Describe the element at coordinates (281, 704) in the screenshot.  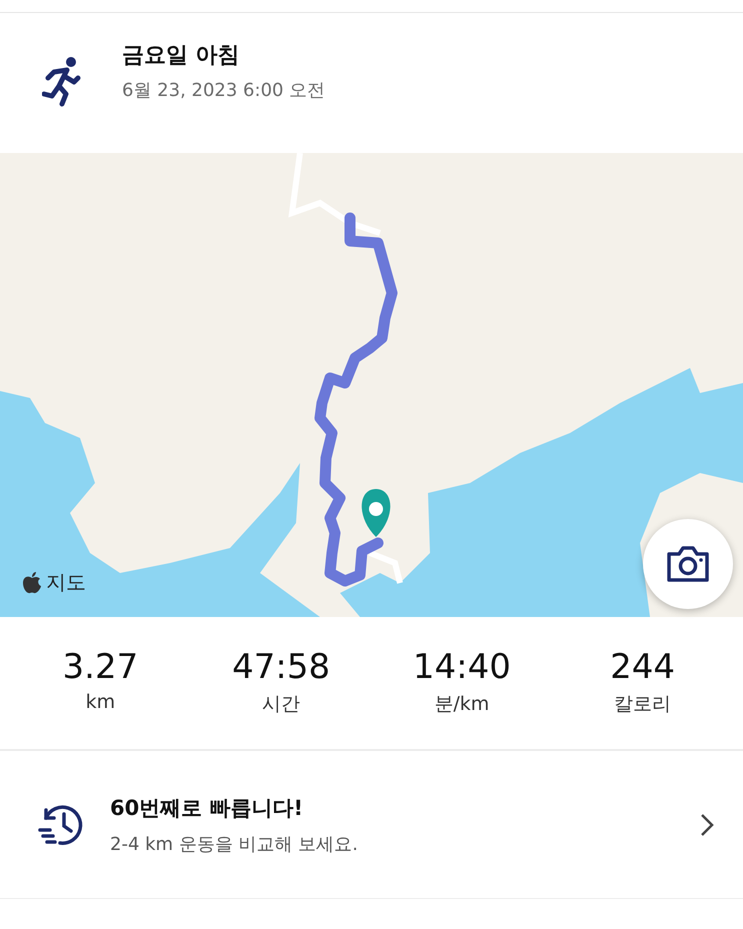
I see `stat-label: 시간` at that location.